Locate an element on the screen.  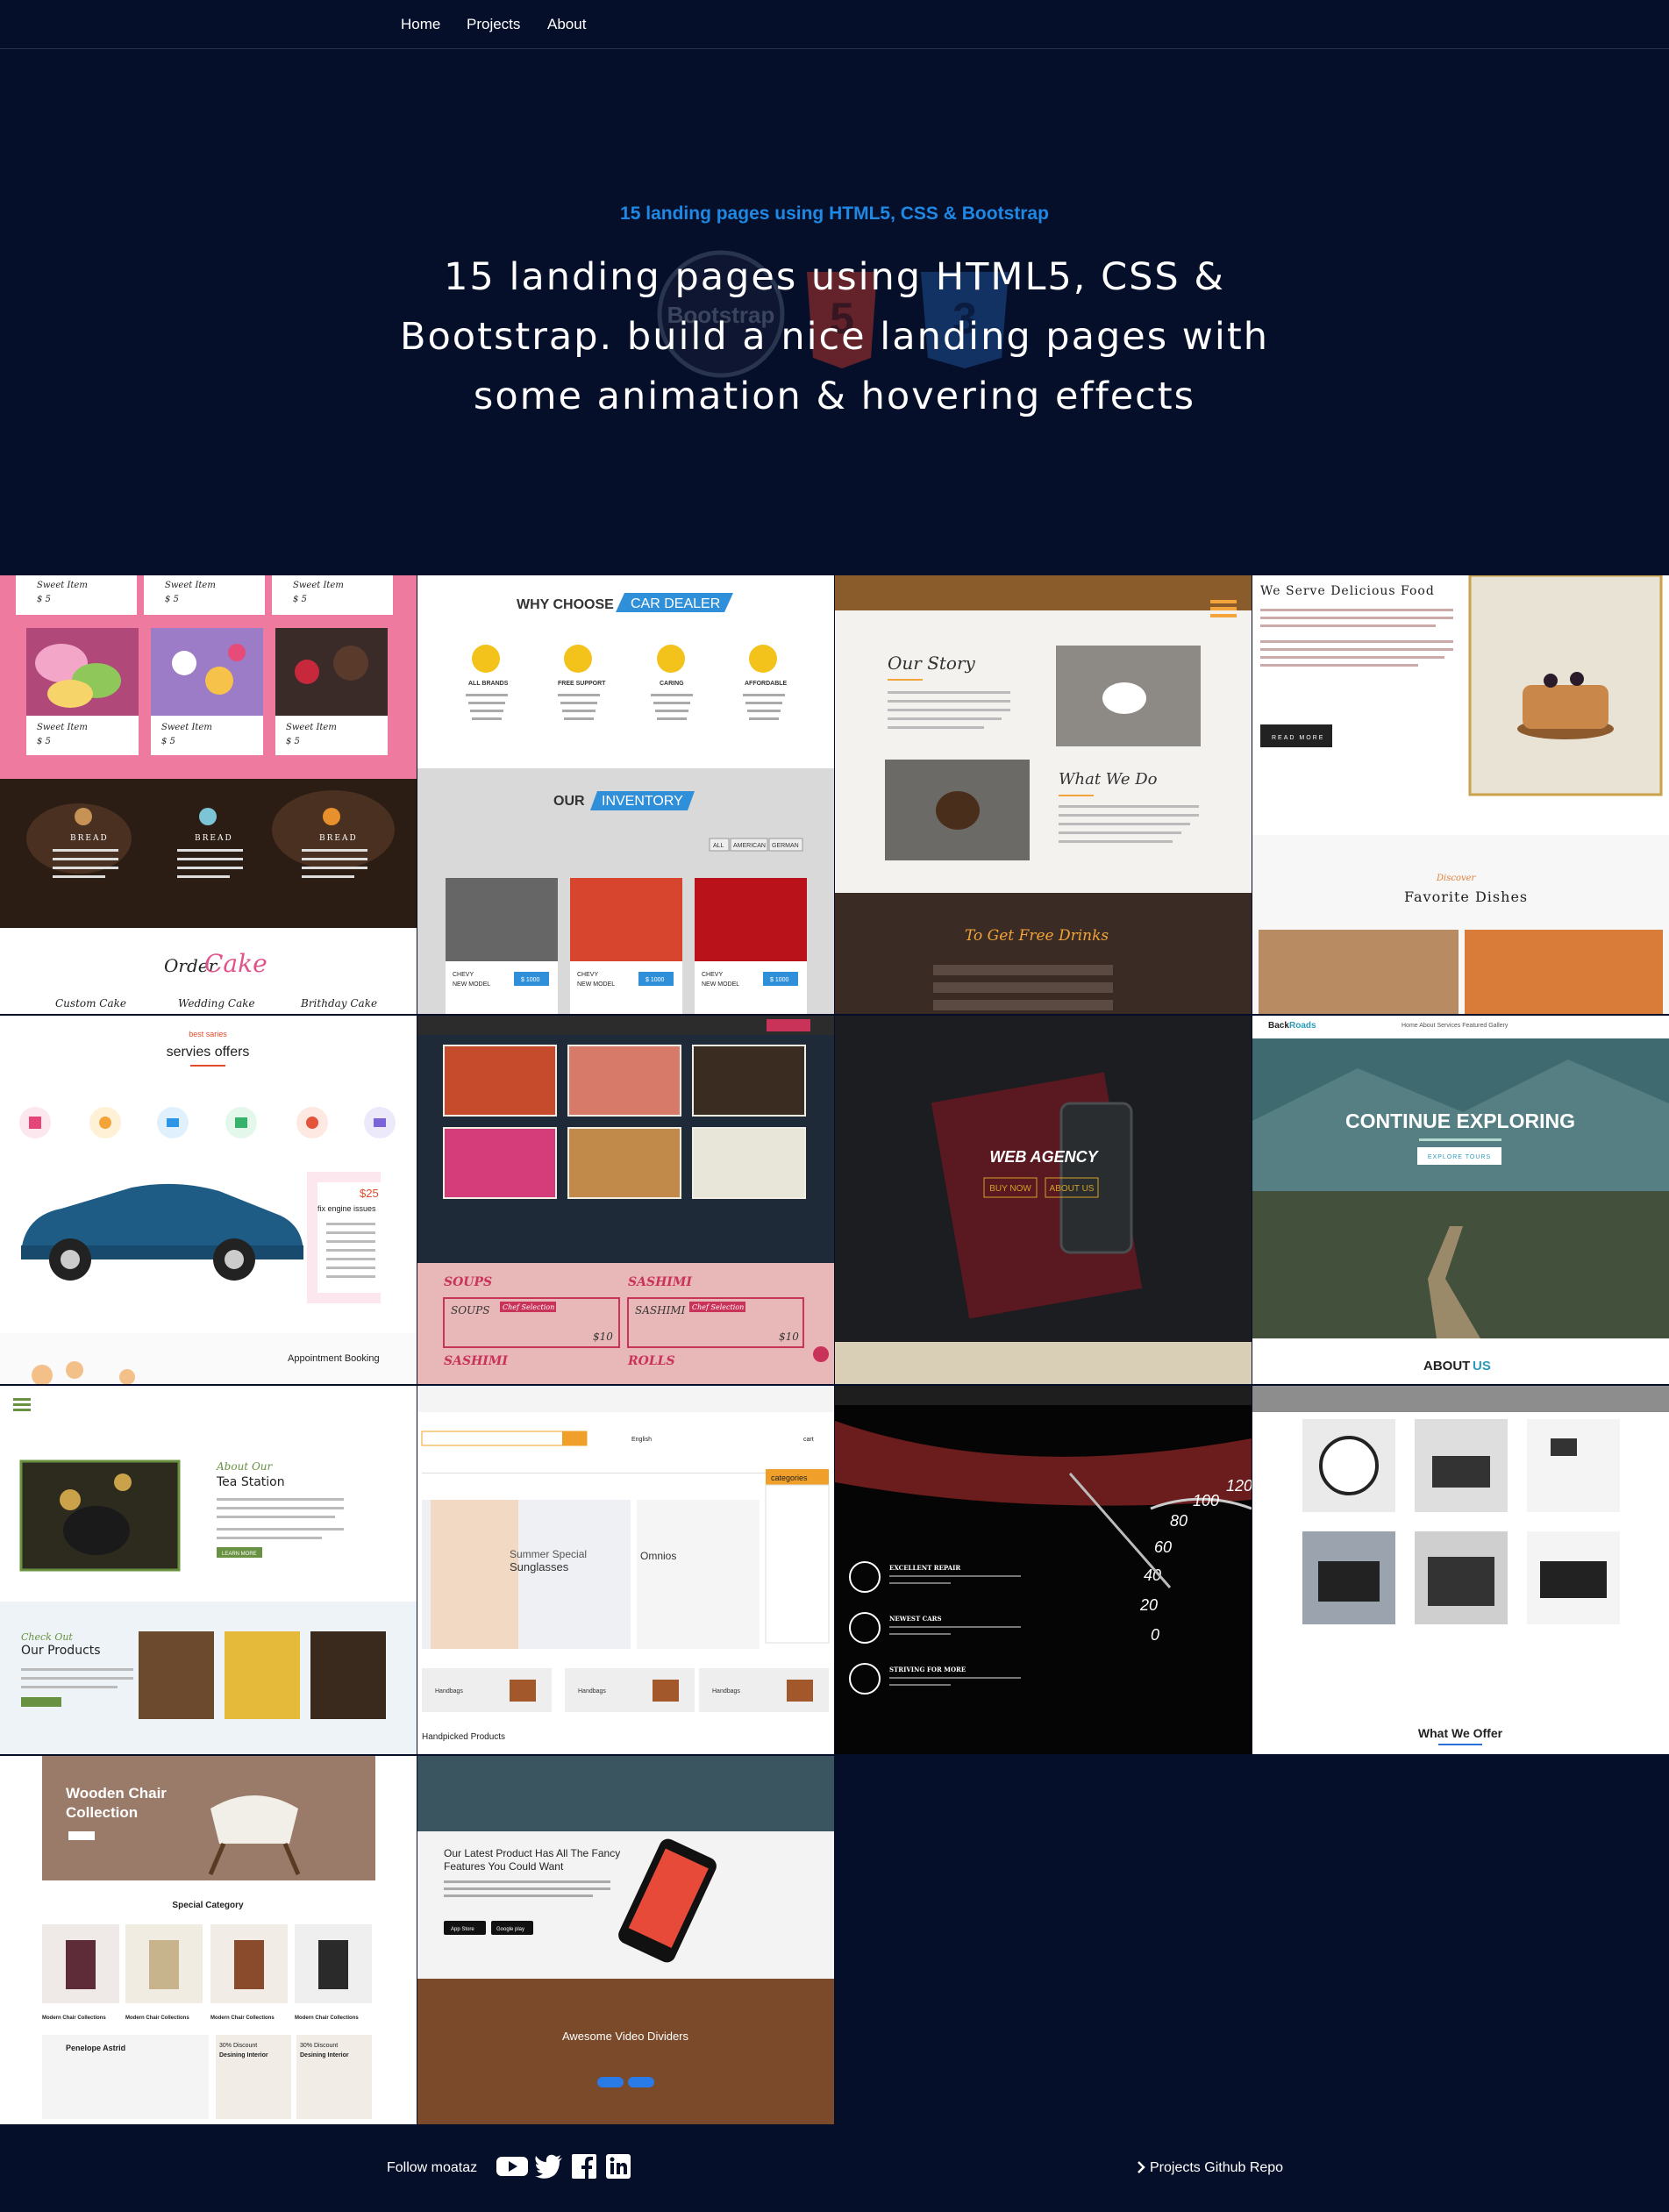
svg-text: 60 is located at coordinates (1163, 1547).